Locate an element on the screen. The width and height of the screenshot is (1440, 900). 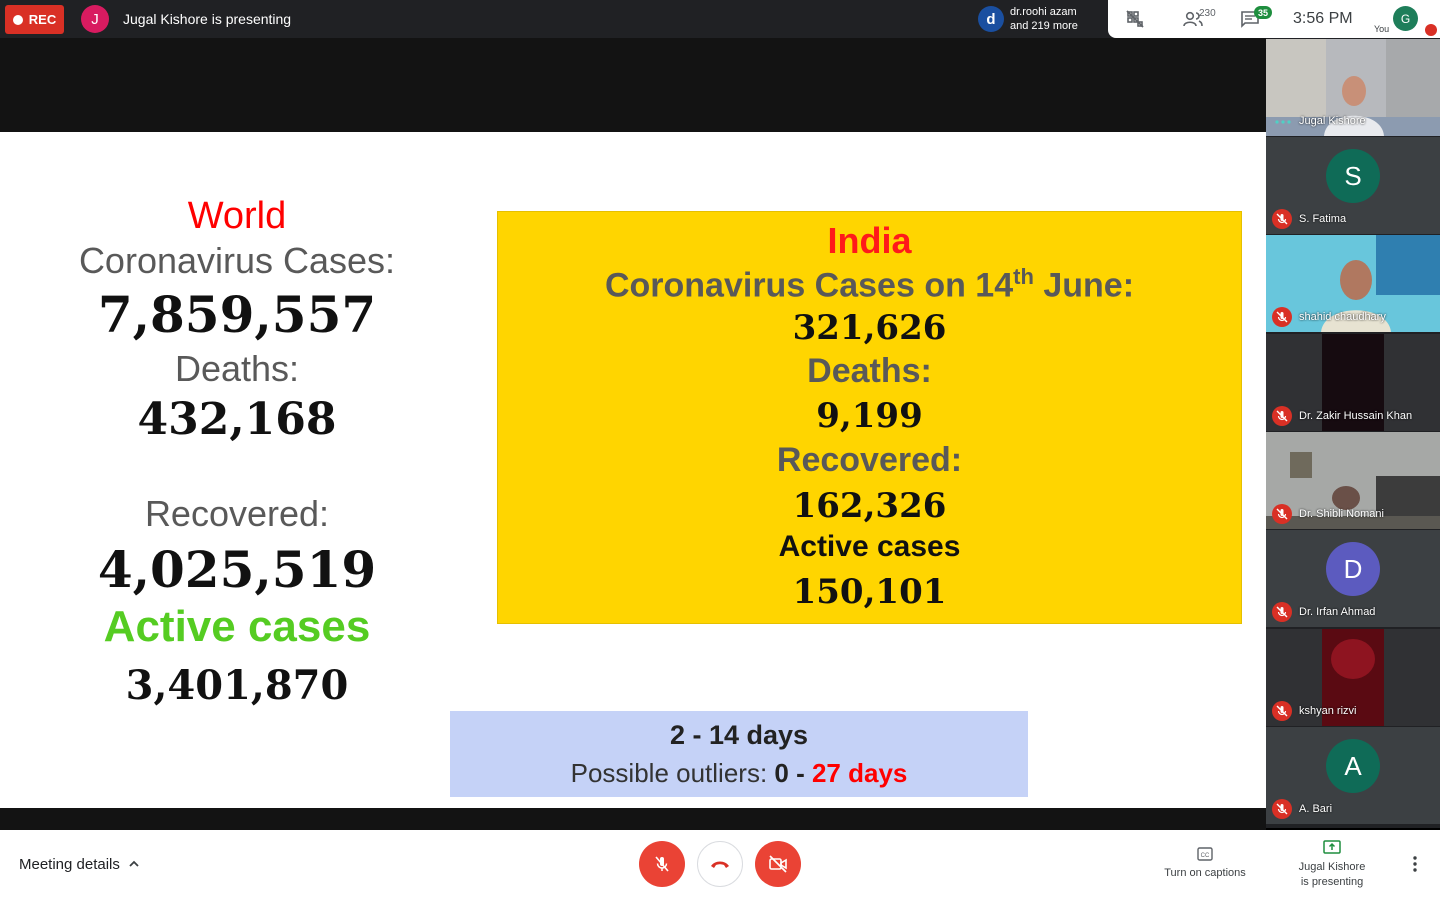
participant-summary-name: dr.roohi azam is located at coordinates (1043, 12).